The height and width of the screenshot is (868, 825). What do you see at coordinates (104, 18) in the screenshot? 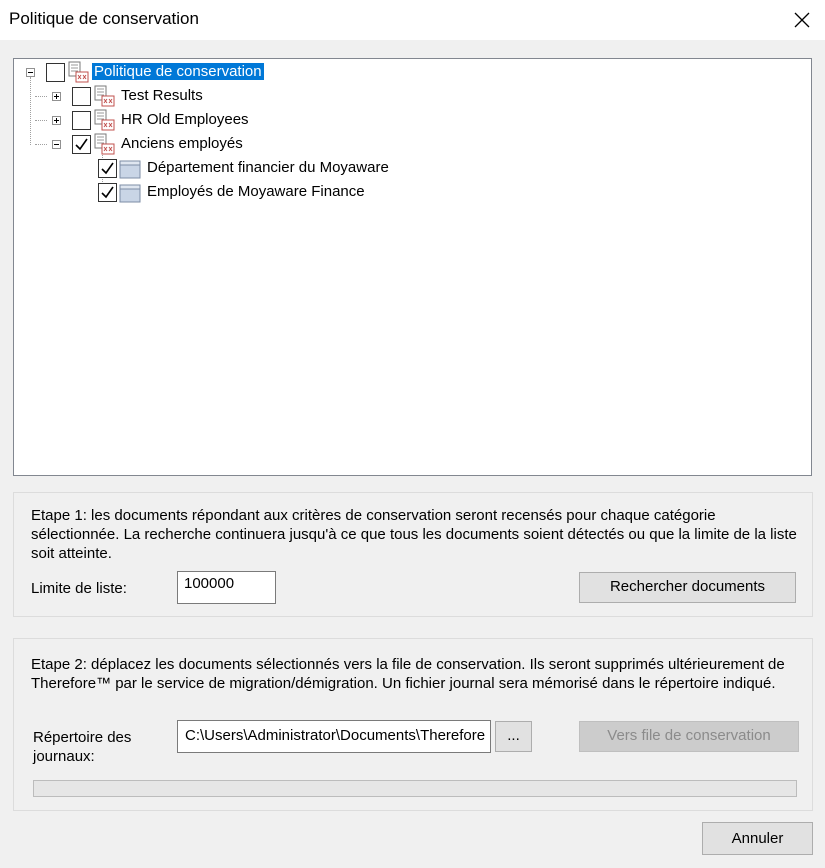
I see `window-title: Politique de conservation` at bounding box center [104, 18].